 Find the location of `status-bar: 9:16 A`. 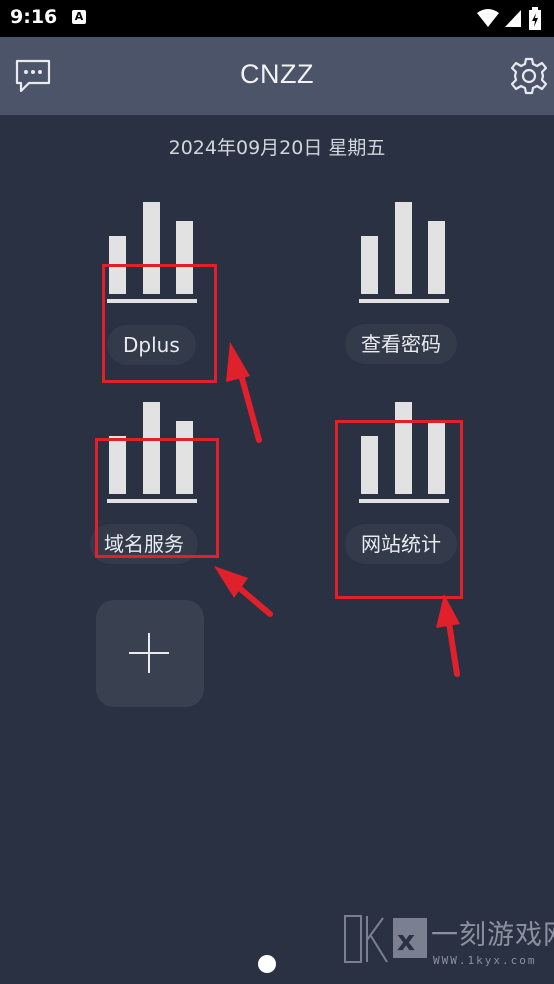

status-bar: 9:16 A is located at coordinates (277, 18).